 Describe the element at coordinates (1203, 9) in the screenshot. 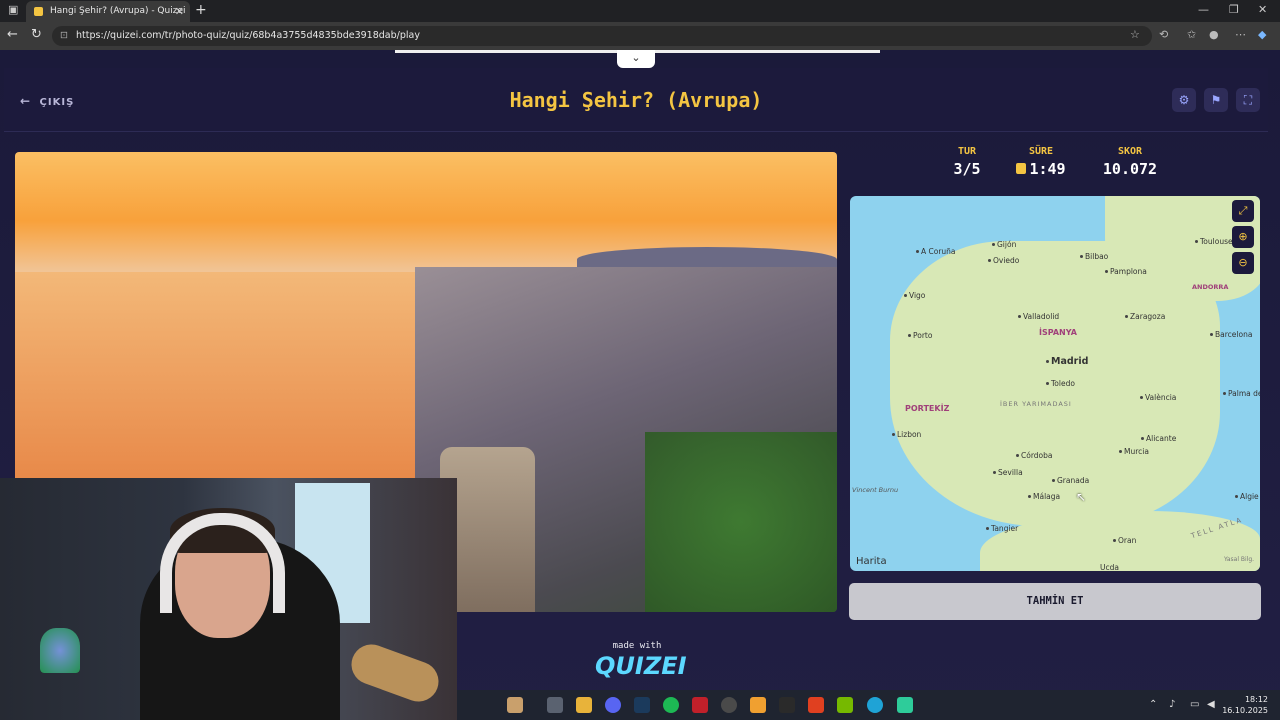

I see `minimize-icon: —` at that location.